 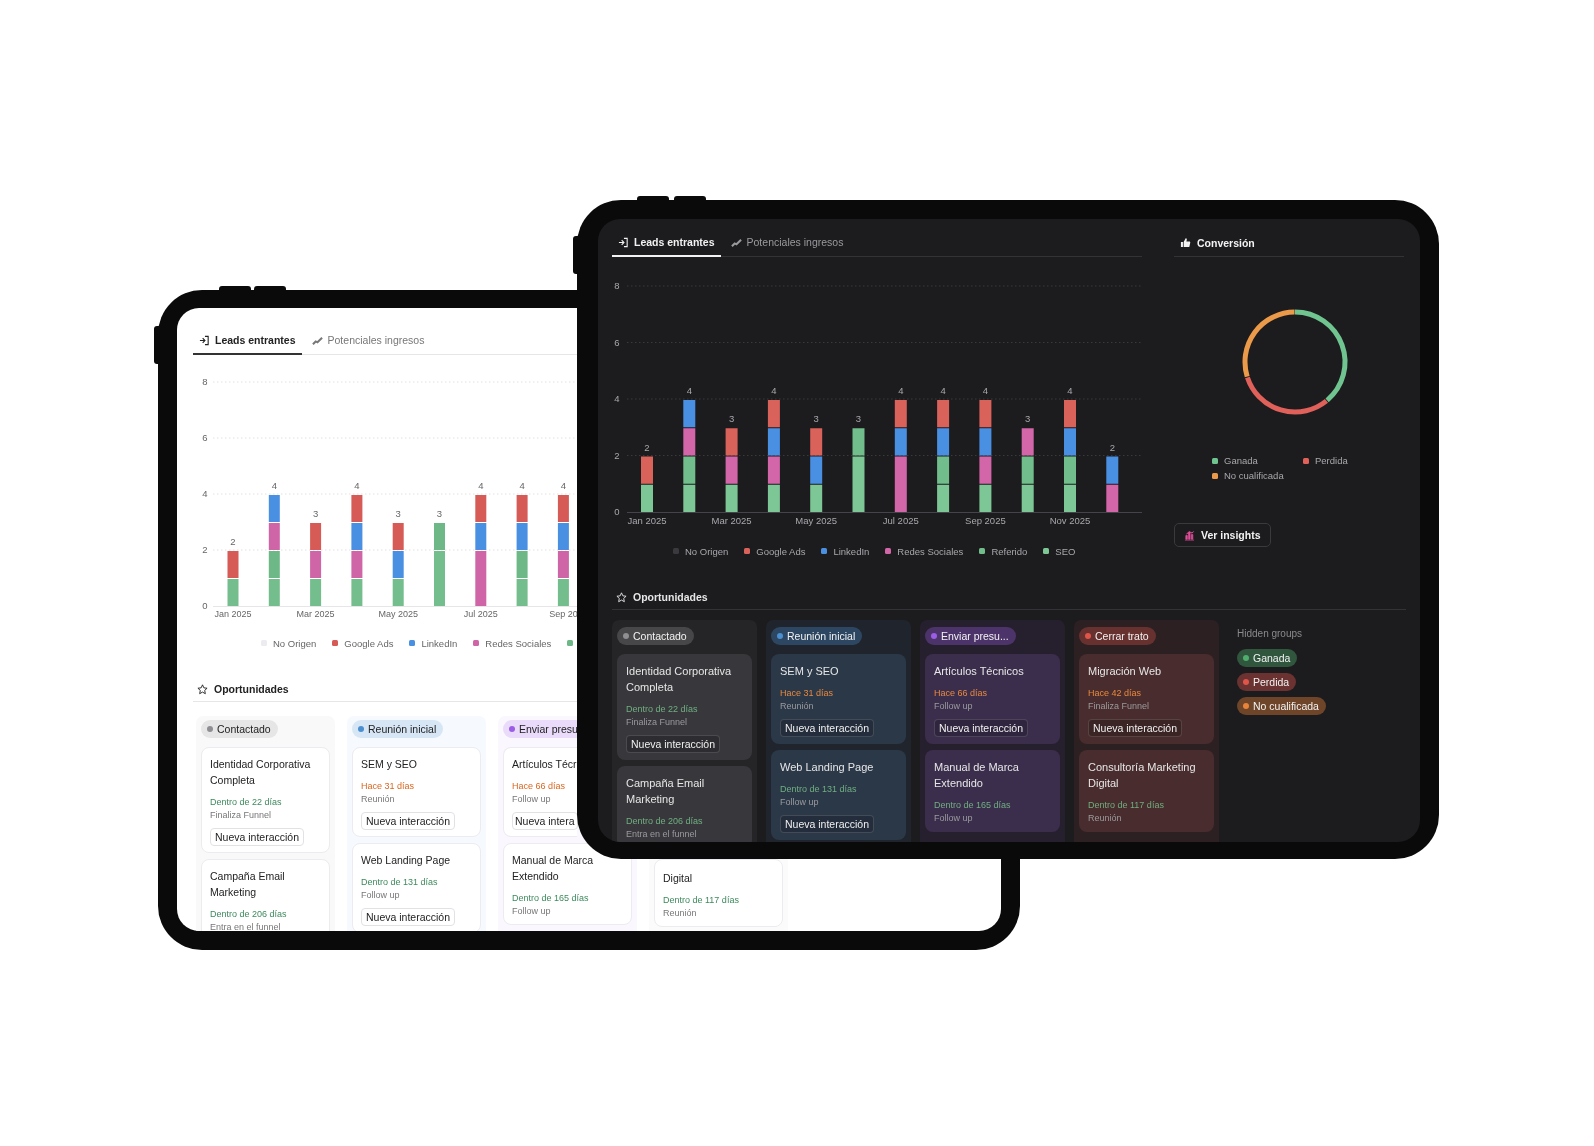 I want to click on opportunity-card: Consultoría Marketing Digital Dentro de 117 días Reunión, so click(x=1146, y=791).